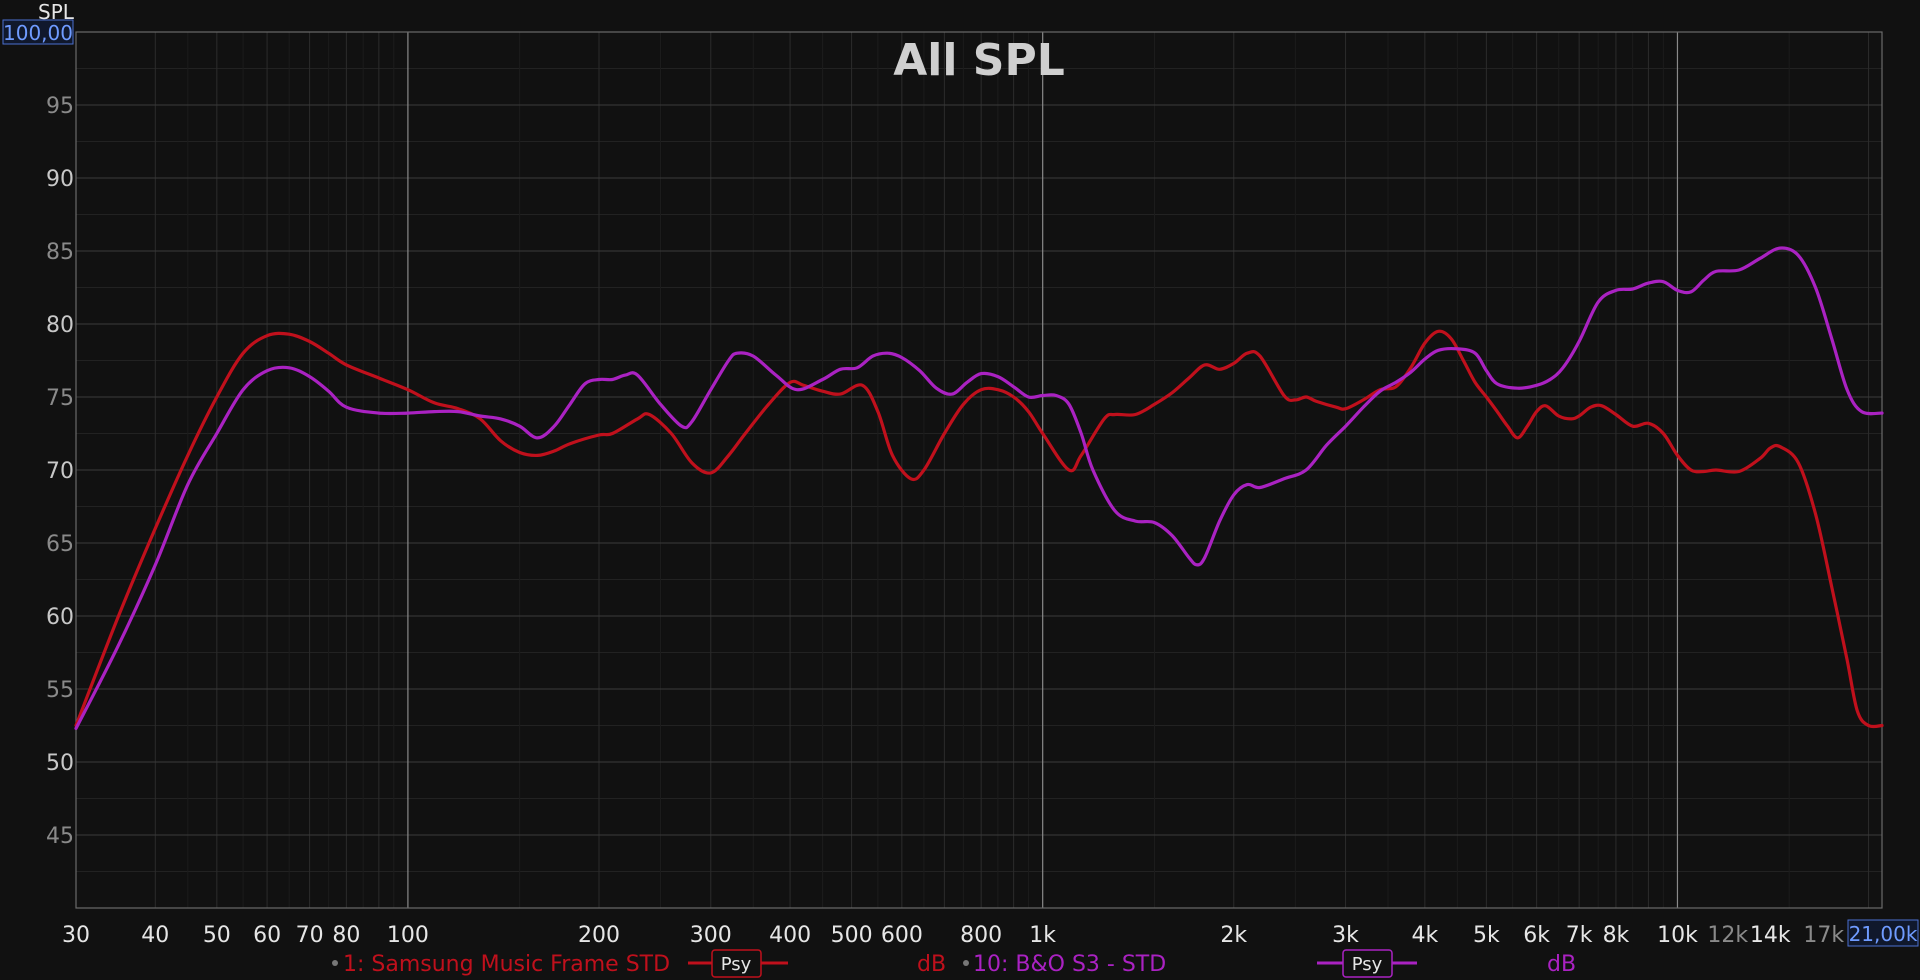 This screenshot has height=980, width=1920. I want to click on y-tick-label: 45, so click(60, 836).